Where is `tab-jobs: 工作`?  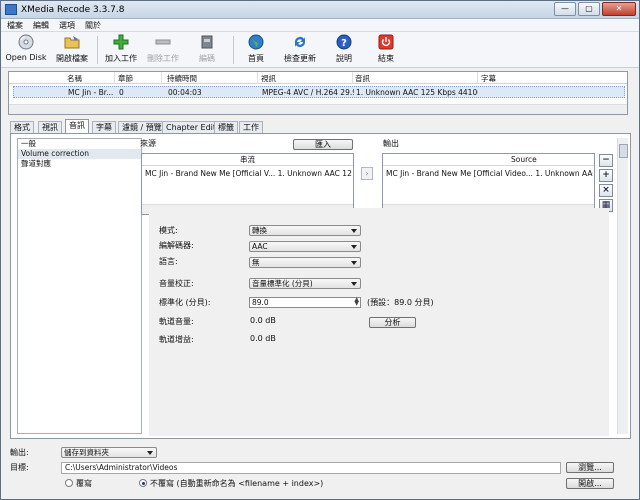 tab-jobs: 工作 is located at coordinates (251, 127).